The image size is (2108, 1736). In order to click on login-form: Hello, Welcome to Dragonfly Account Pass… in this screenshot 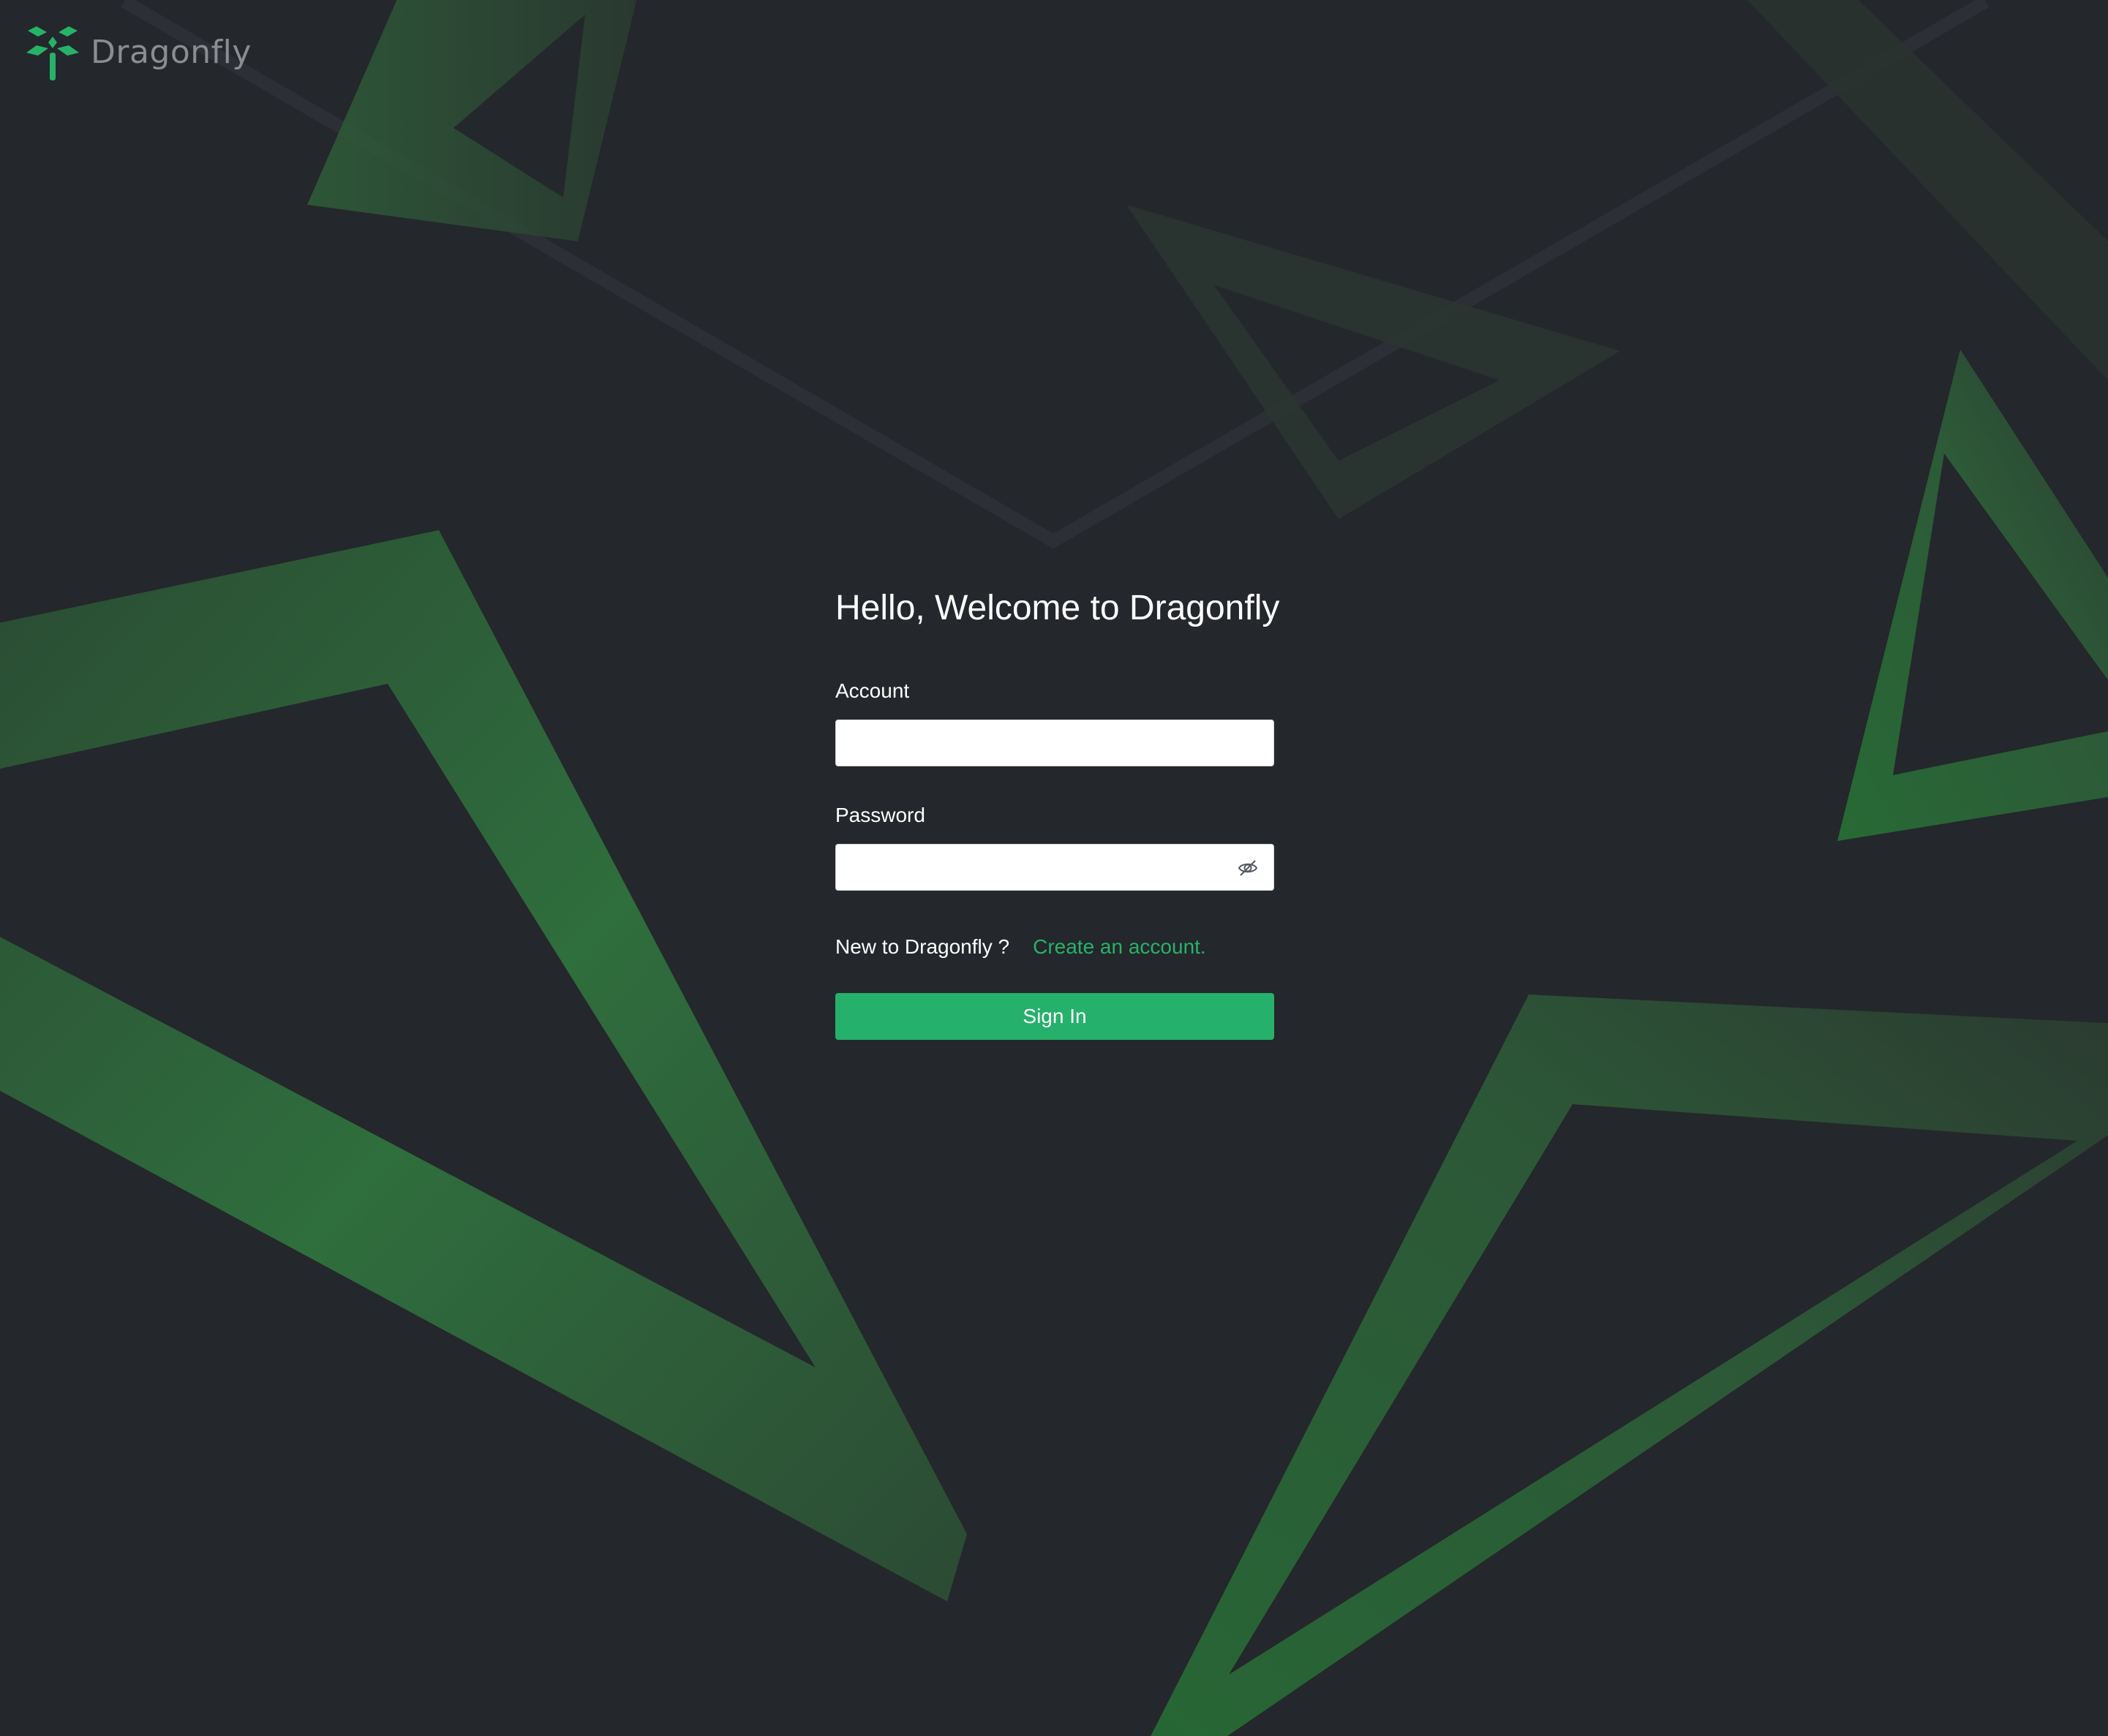, I will do `click(1057, 811)`.